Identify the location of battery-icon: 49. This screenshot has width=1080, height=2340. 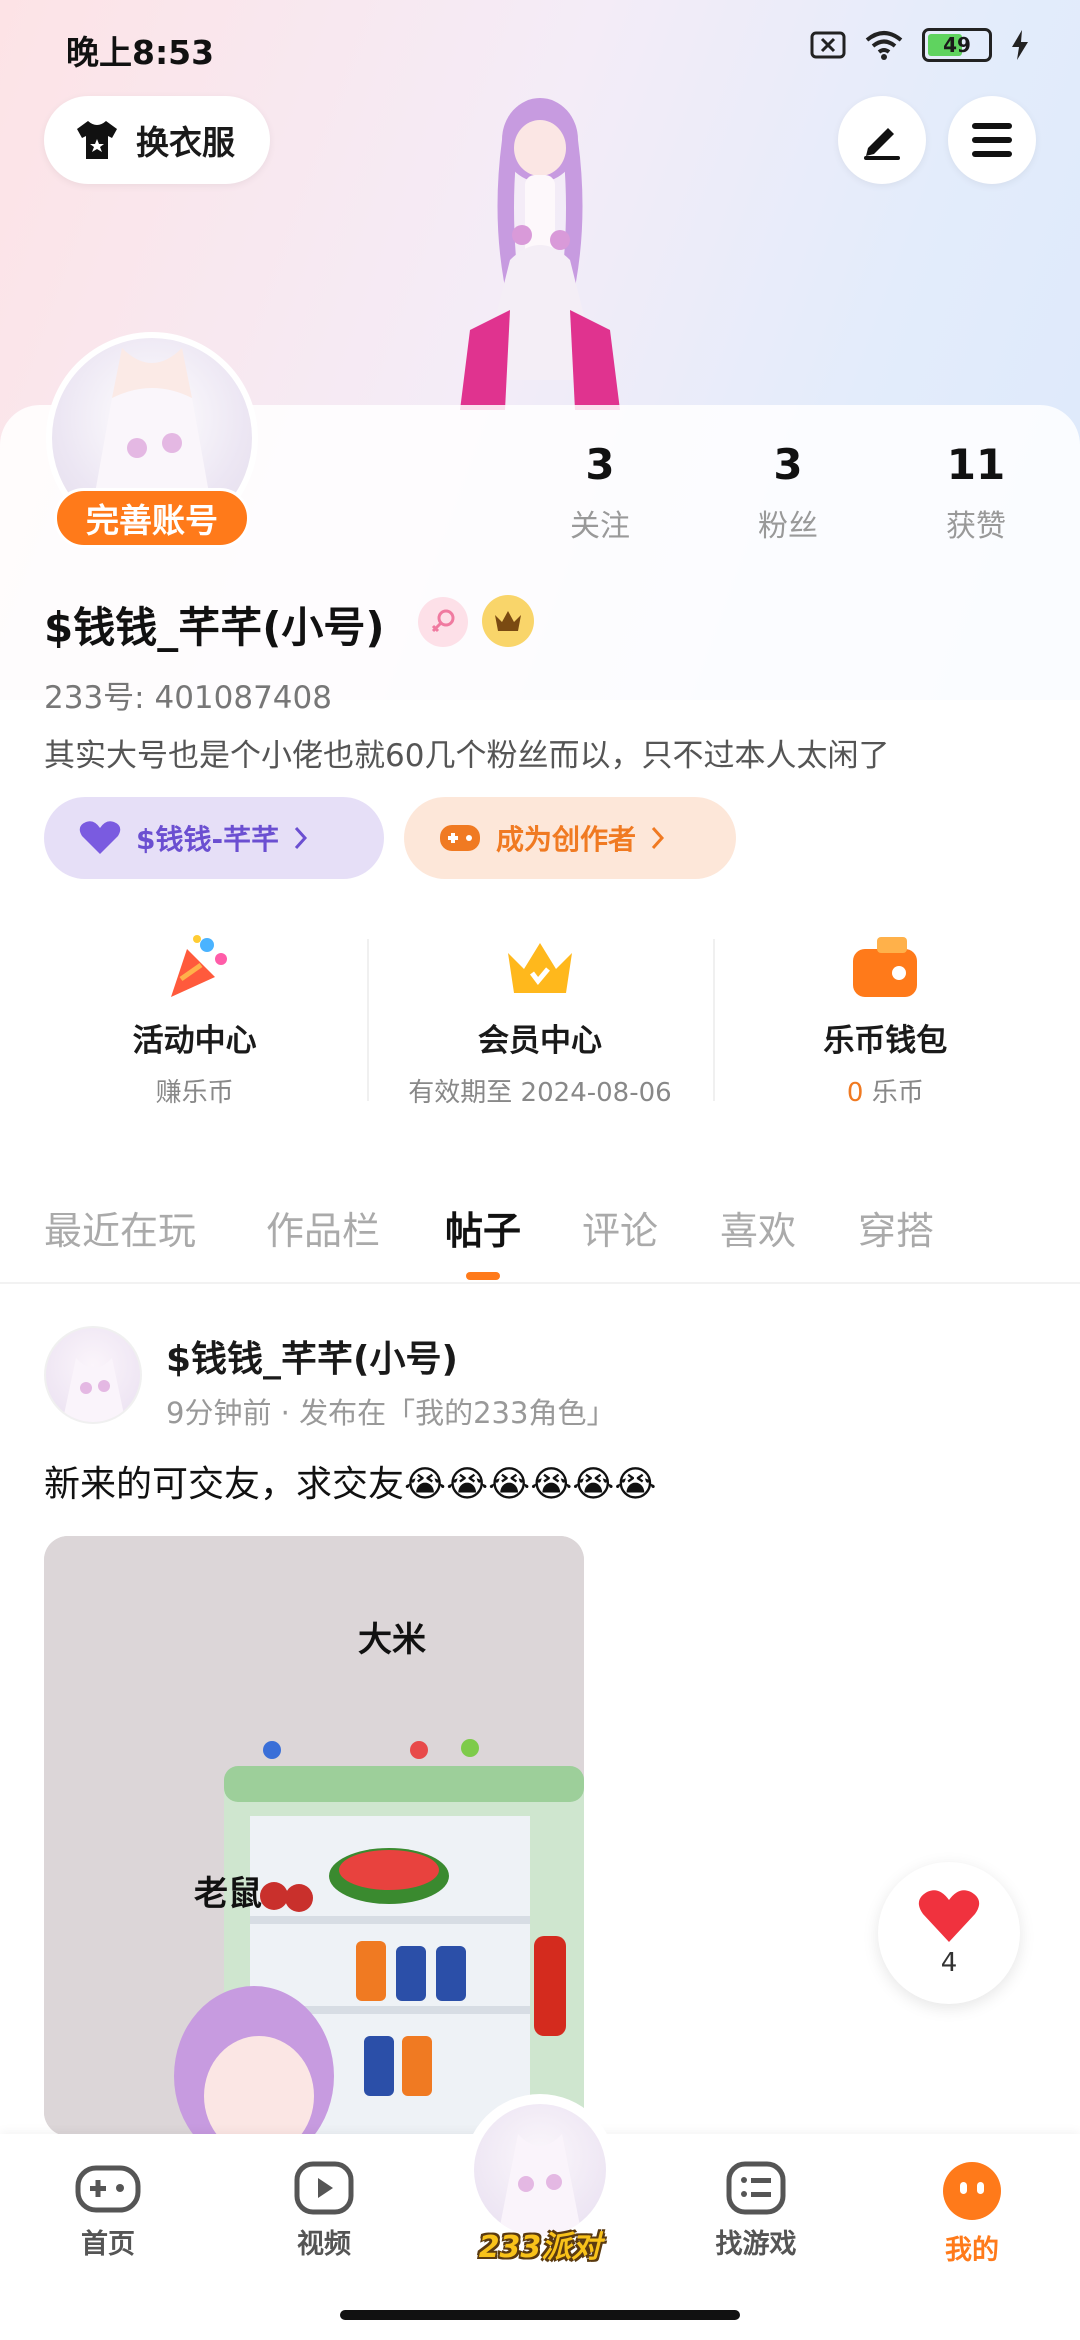
(957, 45).